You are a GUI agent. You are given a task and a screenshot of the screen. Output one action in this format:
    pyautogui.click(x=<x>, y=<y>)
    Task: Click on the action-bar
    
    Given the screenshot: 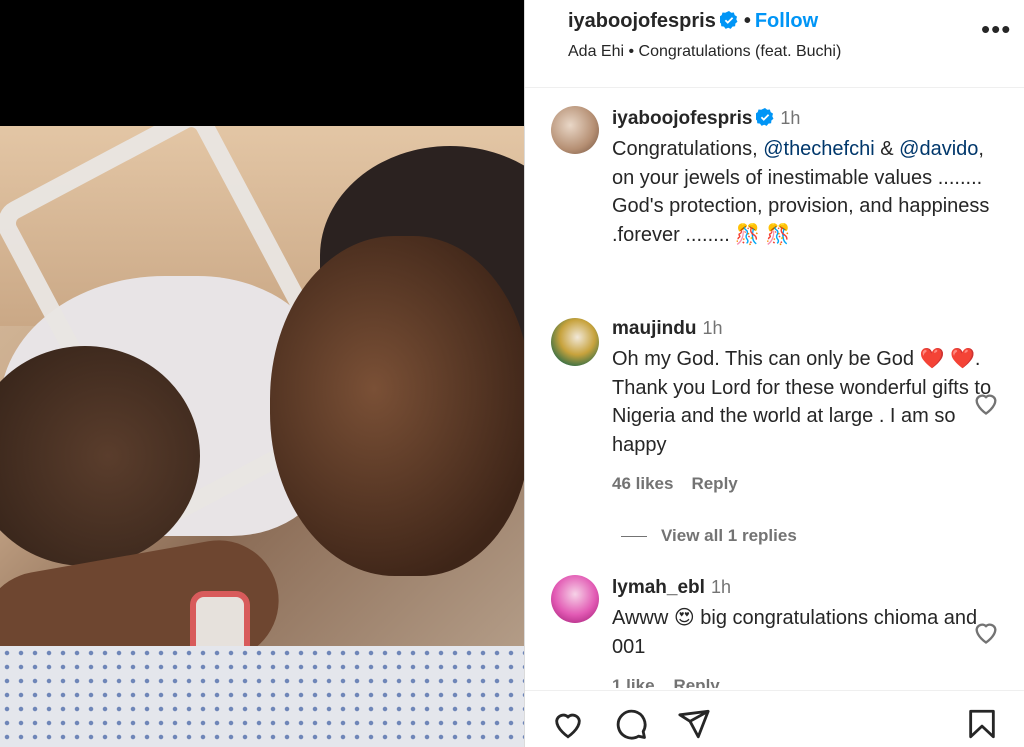 What is the action you would take?
    pyautogui.click(x=774, y=718)
    